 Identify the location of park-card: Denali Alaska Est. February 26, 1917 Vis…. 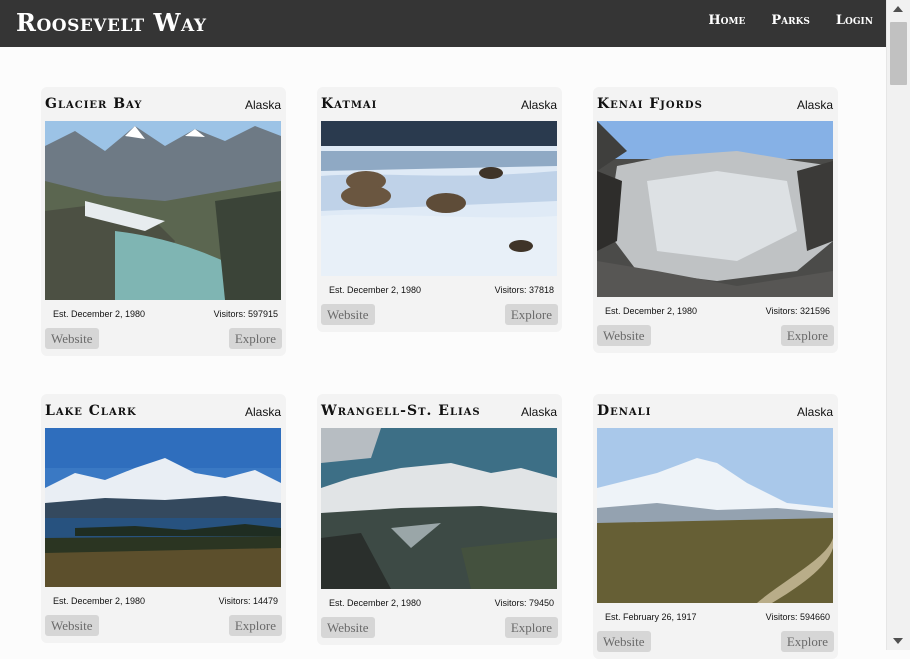
(715, 526).